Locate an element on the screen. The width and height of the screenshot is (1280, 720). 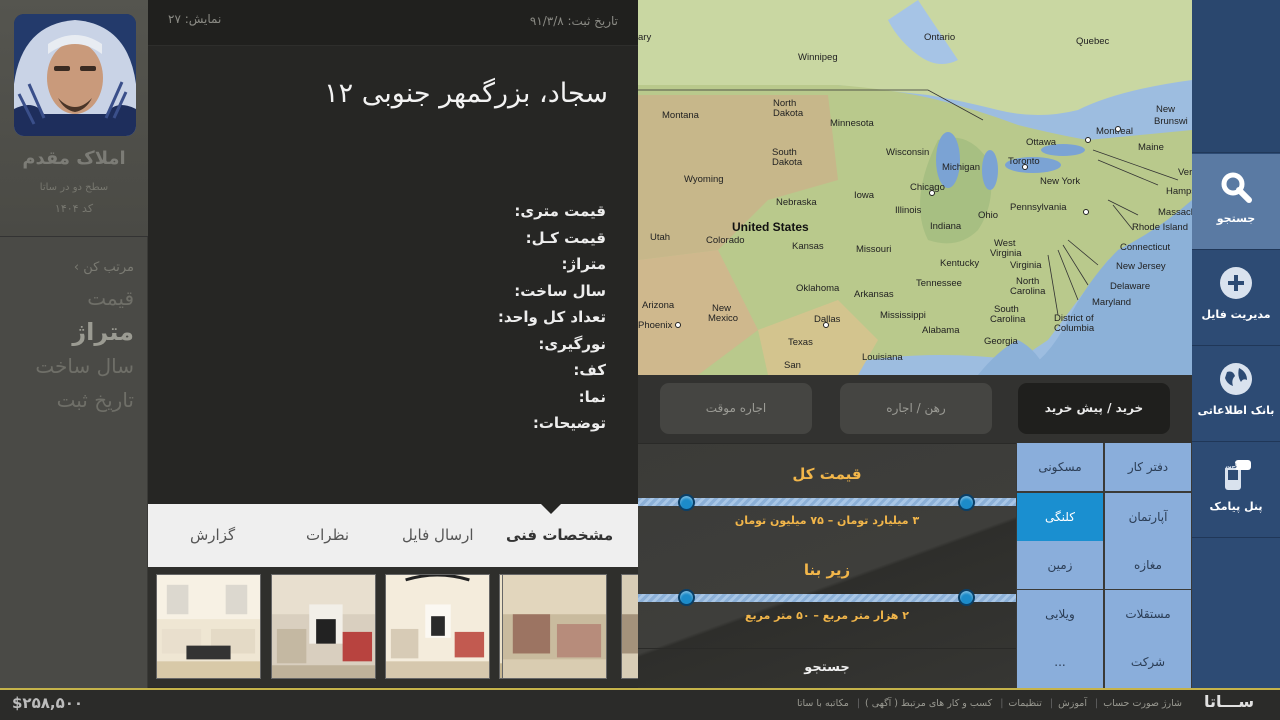
view-count: نمایش: ۲۷ is located at coordinates (195, 19).